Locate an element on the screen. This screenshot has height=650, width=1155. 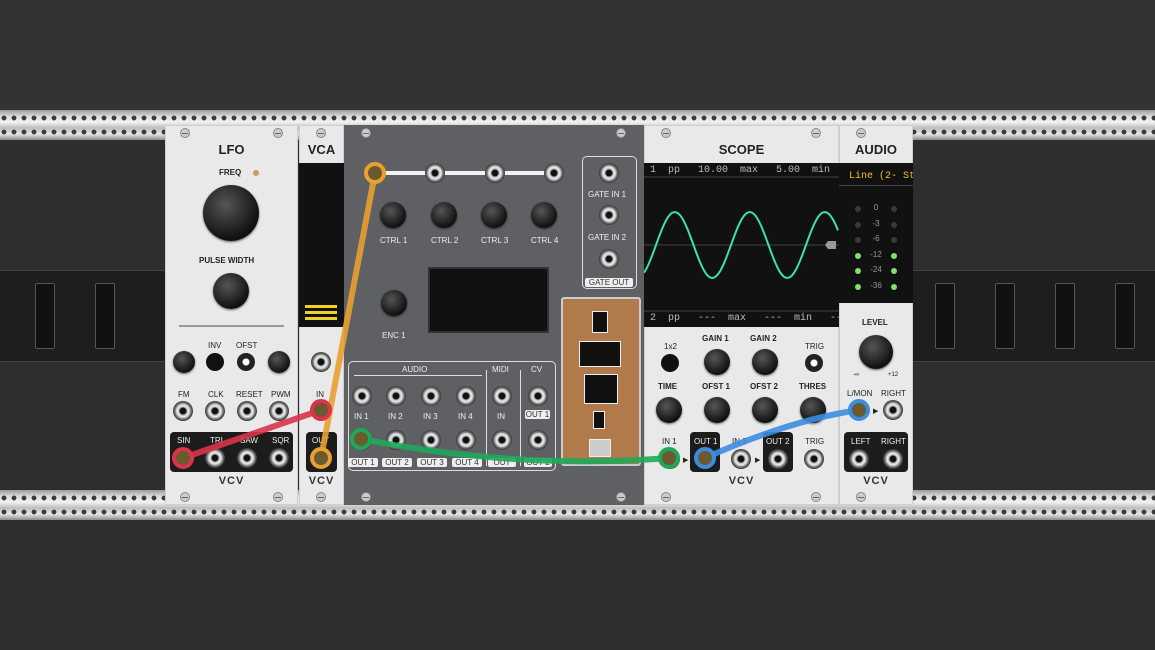
audio-out2-jack is located at coordinates (396, 440).